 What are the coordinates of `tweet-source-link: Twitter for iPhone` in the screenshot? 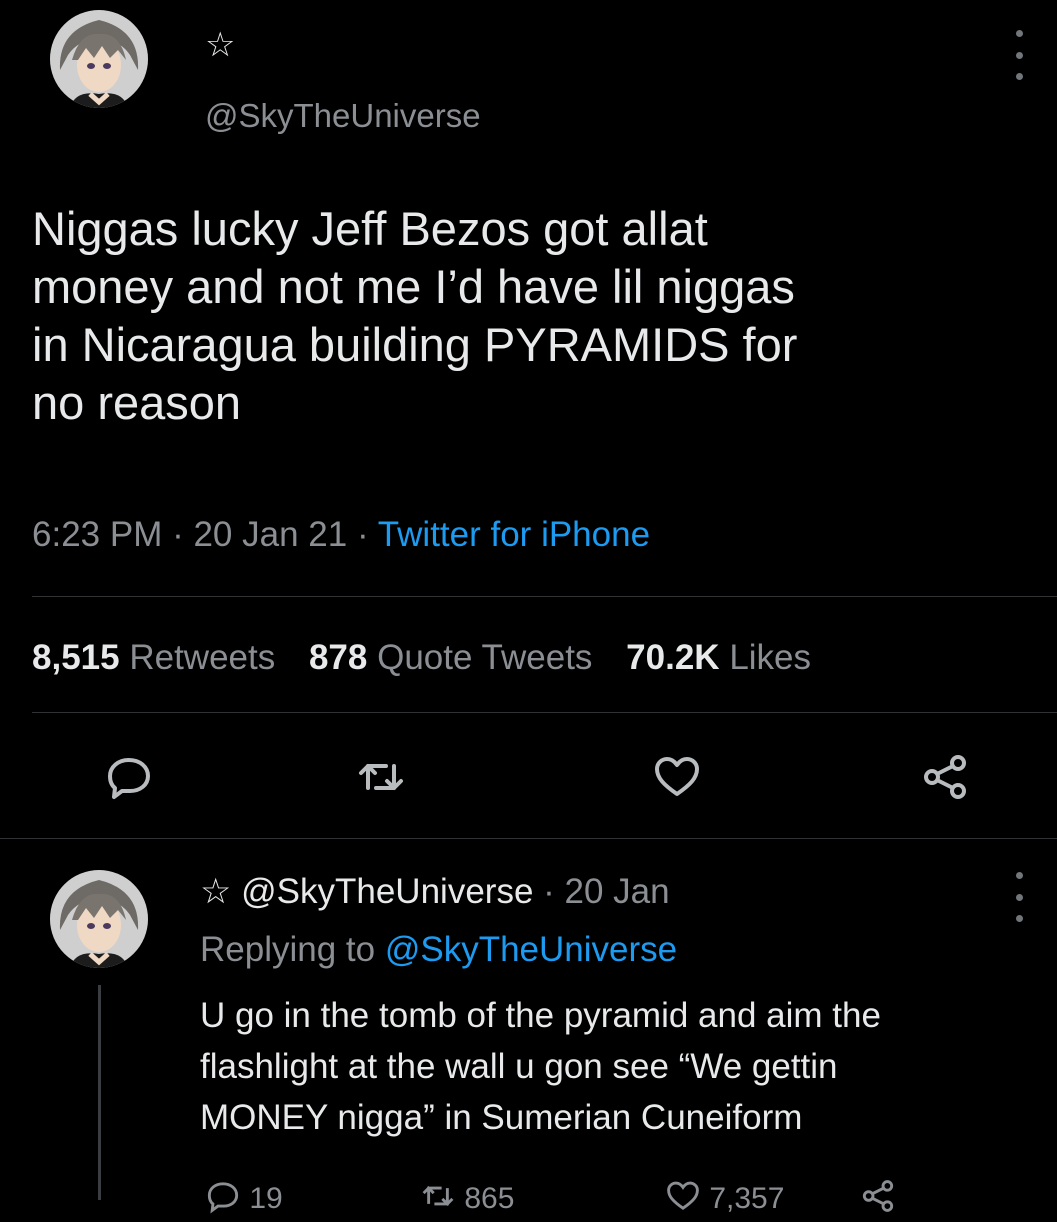 It's located at (514, 534).